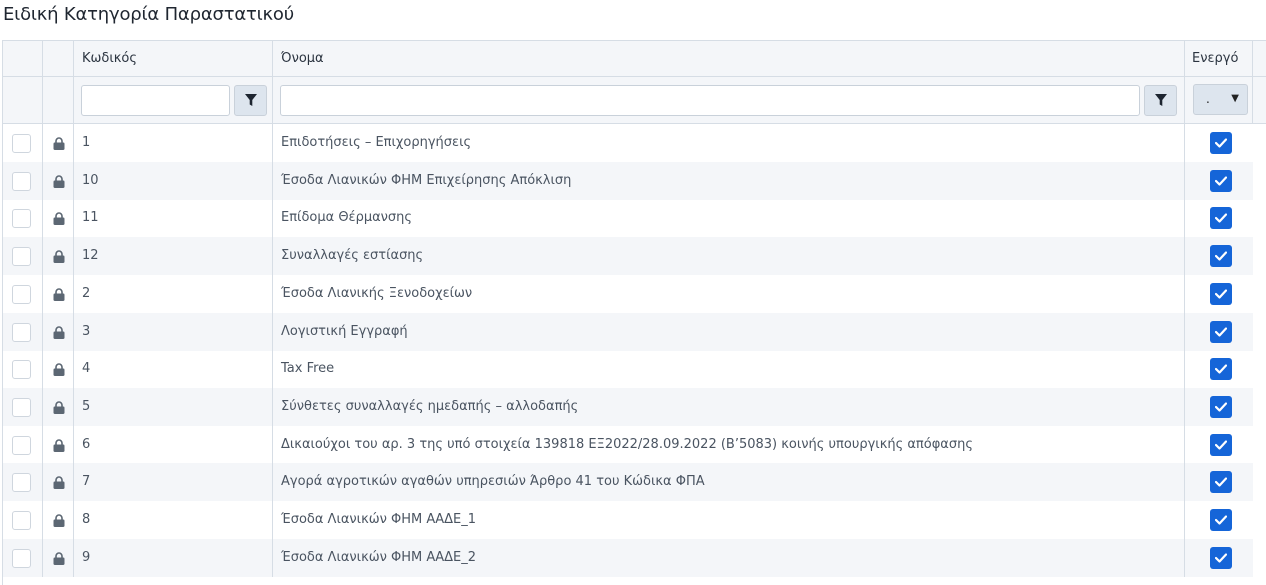 The image size is (1266, 585). Describe the element at coordinates (155, 100) in the screenshot. I see `code-filter-input` at that location.